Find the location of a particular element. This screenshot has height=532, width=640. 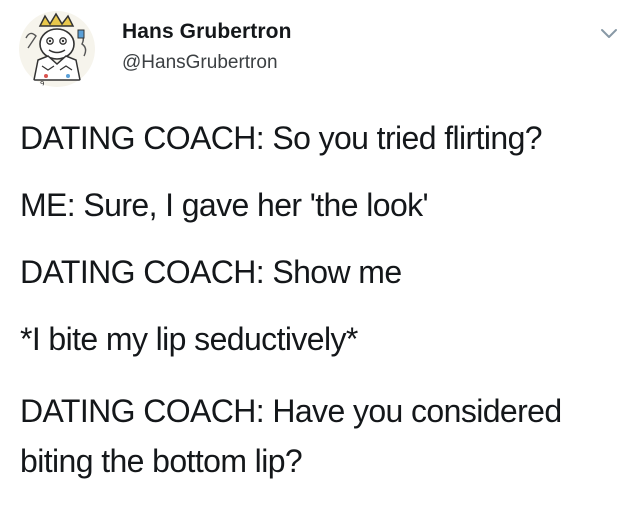

author-display-name: Hans Grubertron is located at coordinates (207, 32).